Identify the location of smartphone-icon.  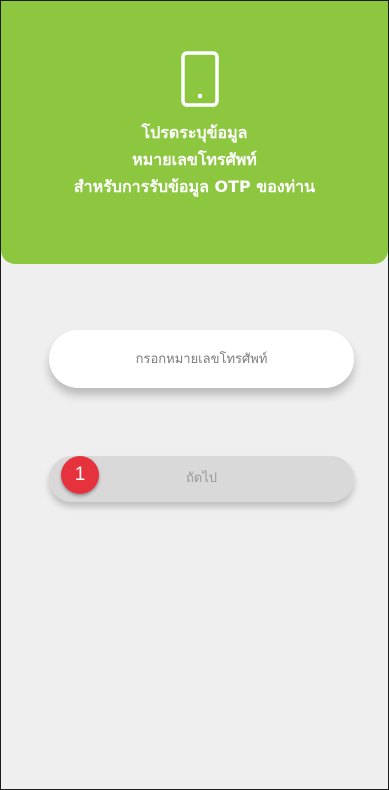
(200, 79).